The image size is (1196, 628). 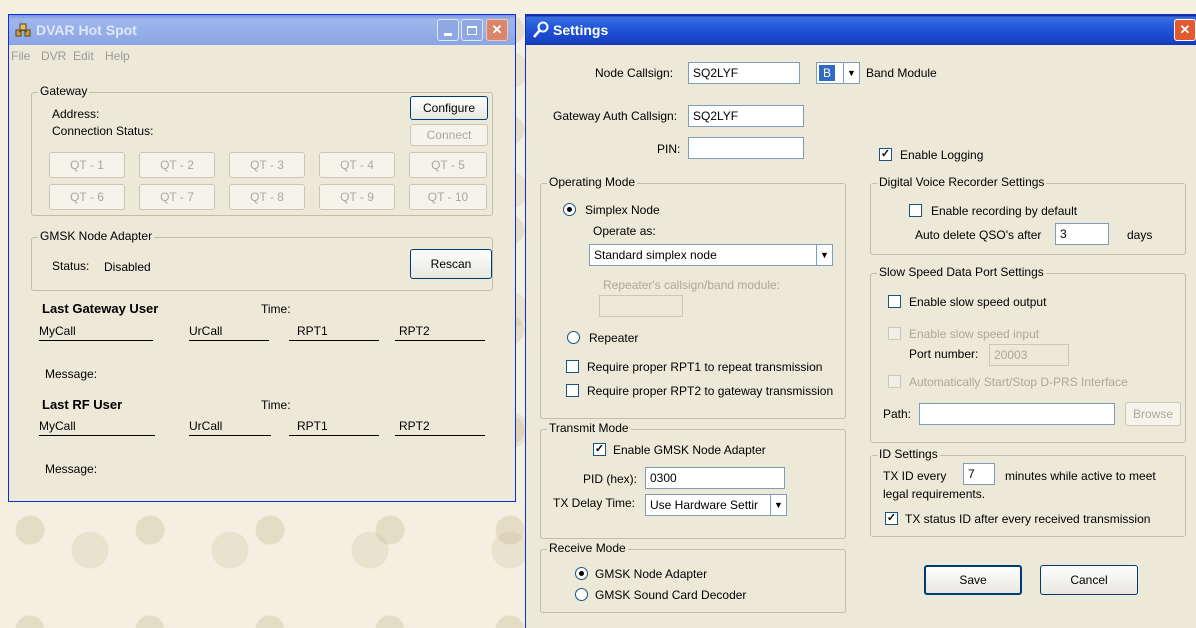 I want to click on require-rpt1-checkbox, so click(x=572, y=366).